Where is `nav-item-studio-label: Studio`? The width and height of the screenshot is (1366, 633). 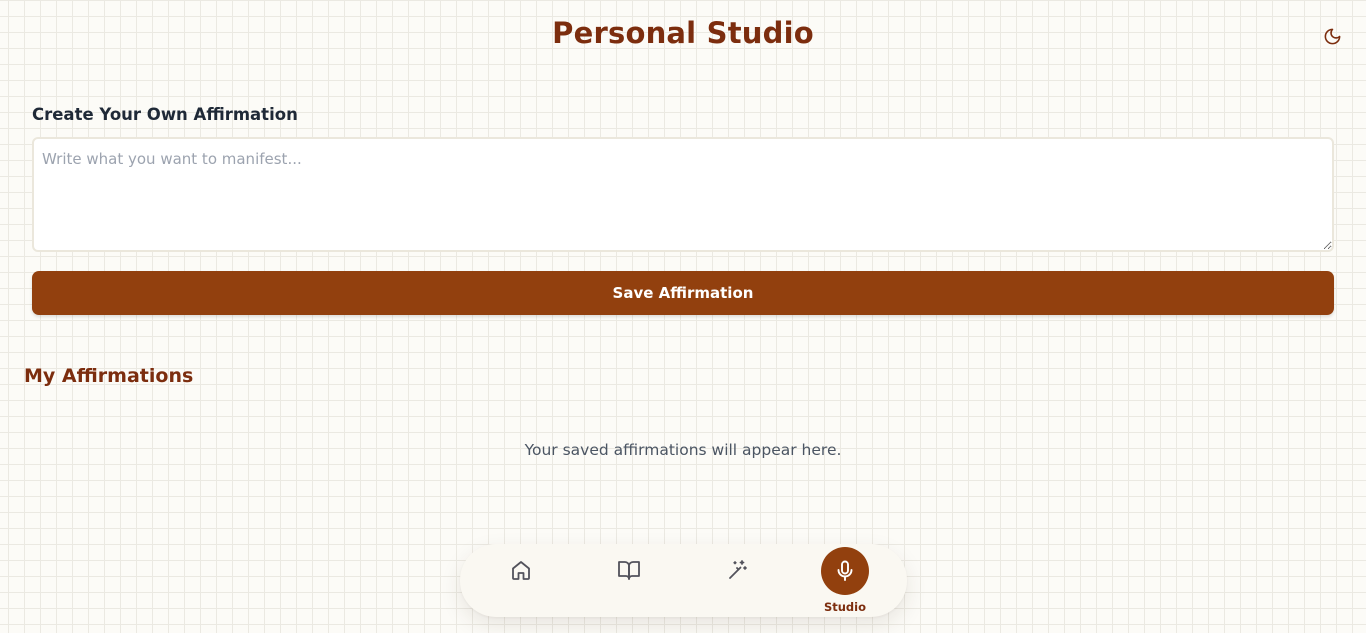 nav-item-studio-label: Studio is located at coordinates (845, 607).